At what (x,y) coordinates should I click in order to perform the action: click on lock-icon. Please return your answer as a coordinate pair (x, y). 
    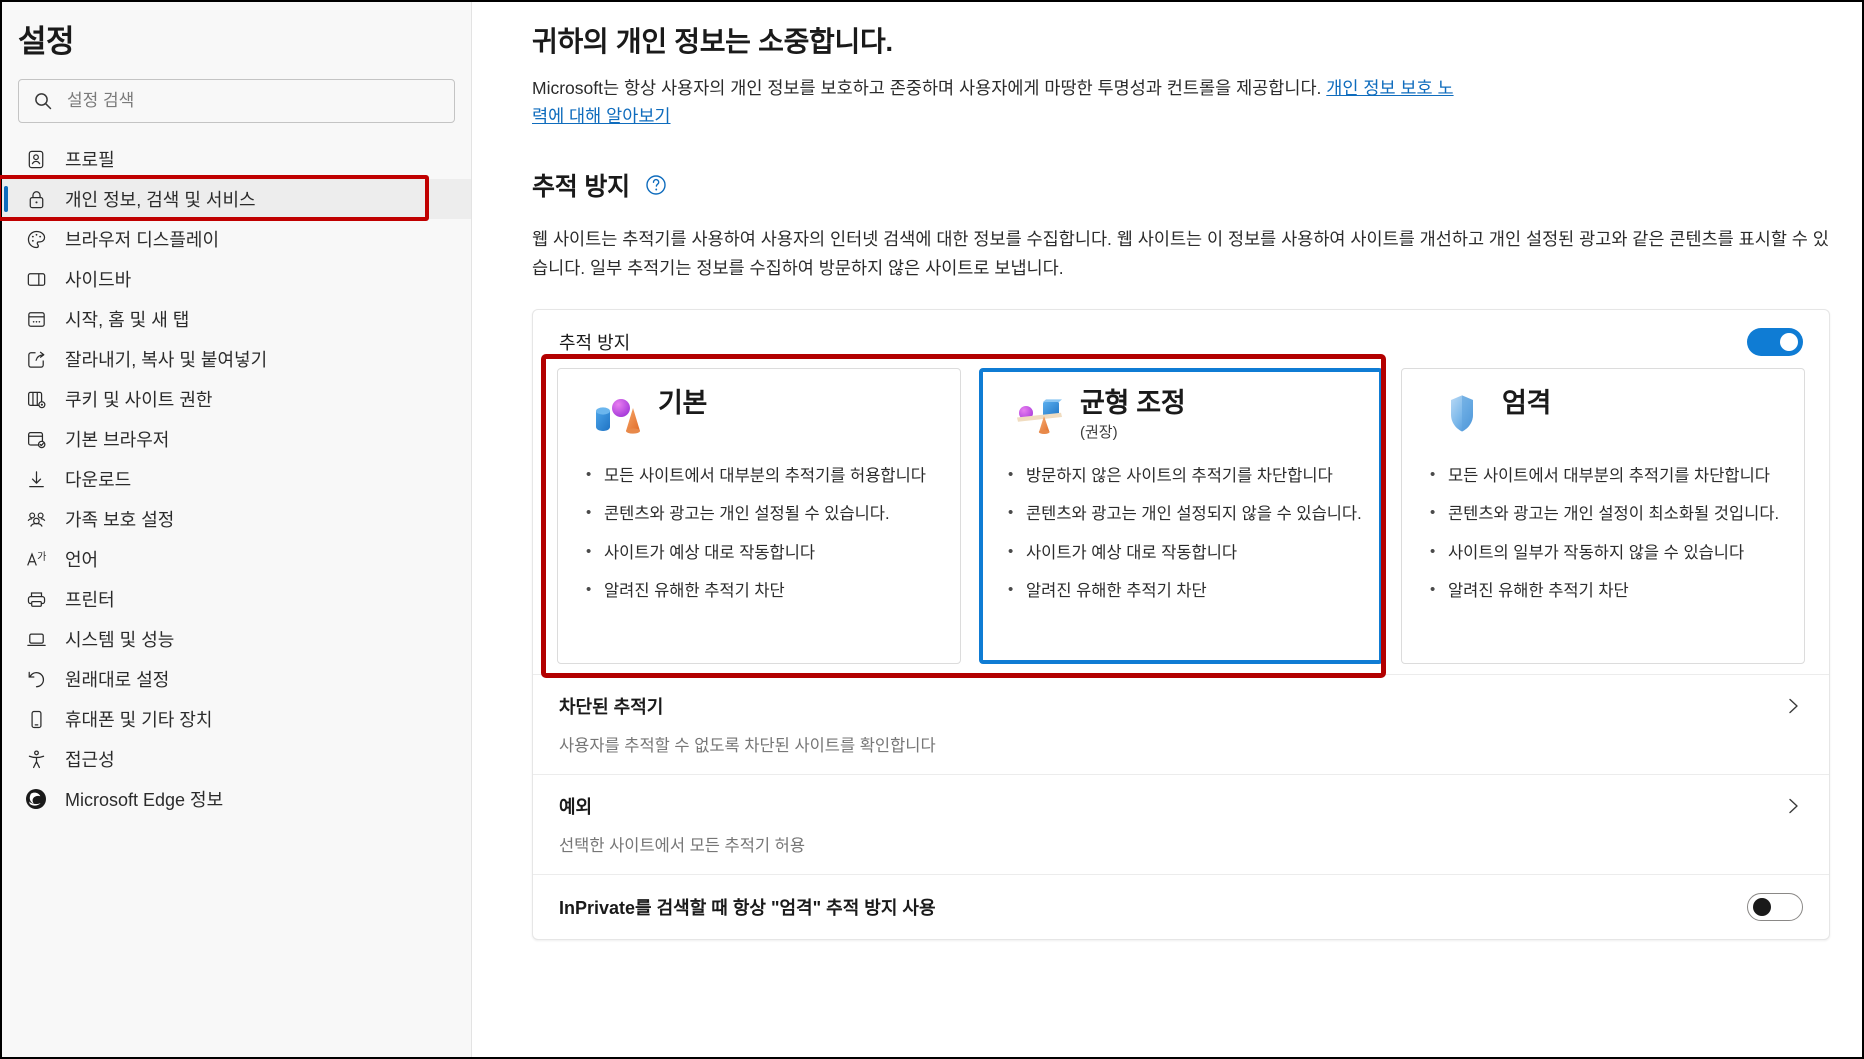
    Looking at the image, I should click on (36, 199).